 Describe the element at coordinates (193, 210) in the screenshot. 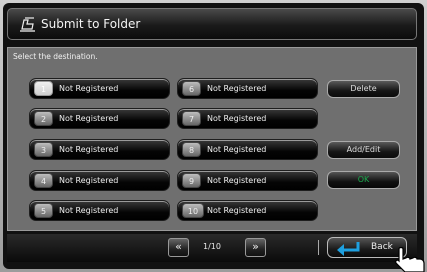

I see `slot-number: 10` at that location.